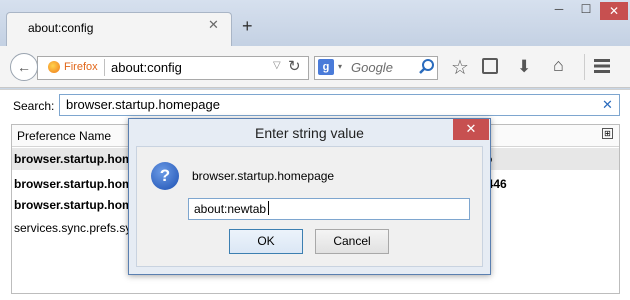 The width and height of the screenshot is (630, 300). I want to click on search-icon, so click(427, 67).